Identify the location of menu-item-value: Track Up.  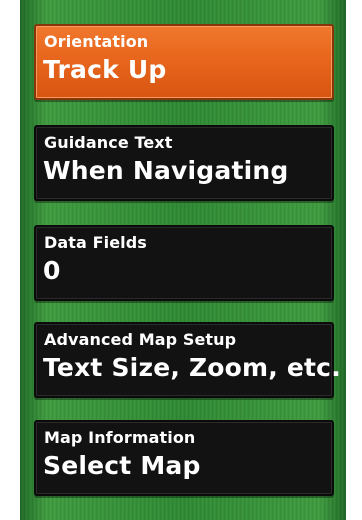
(105, 69).